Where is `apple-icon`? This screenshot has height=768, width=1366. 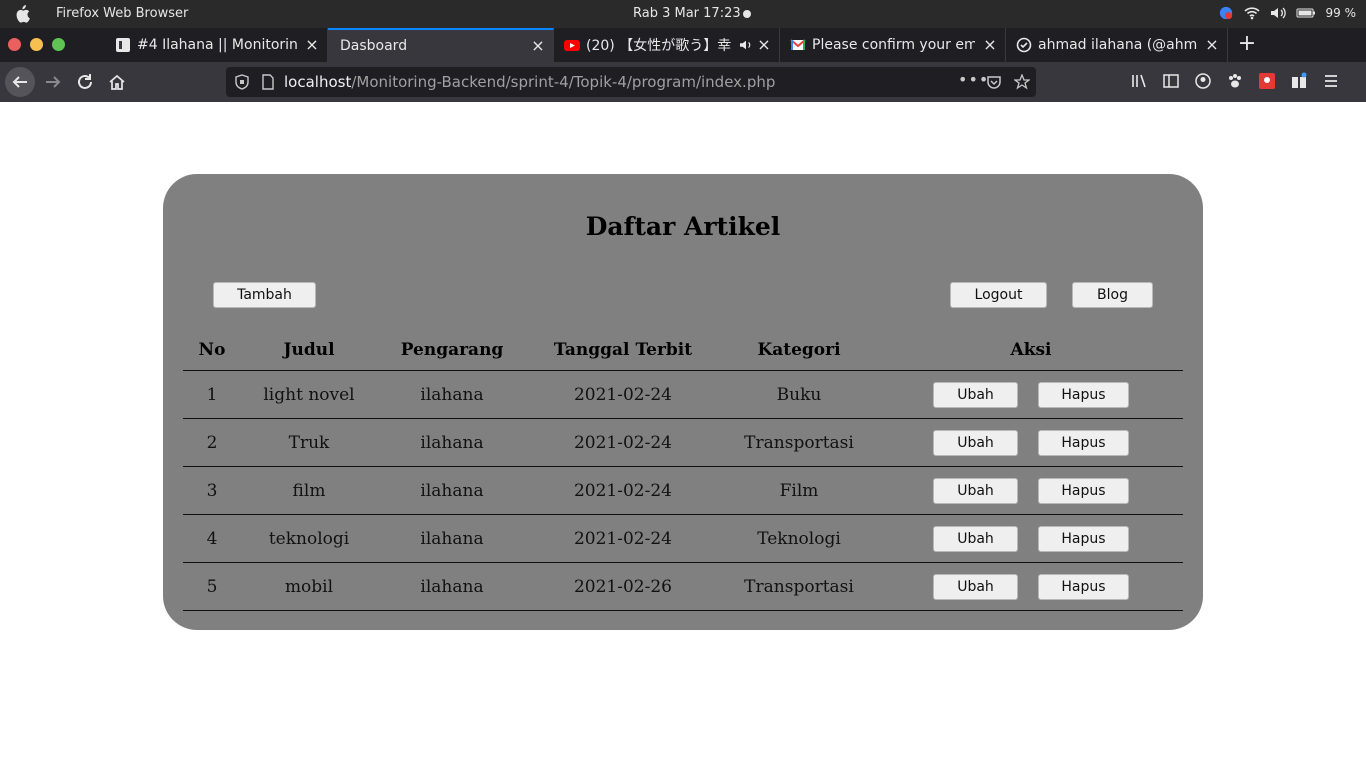
apple-icon is located at coordinates (22, 14).